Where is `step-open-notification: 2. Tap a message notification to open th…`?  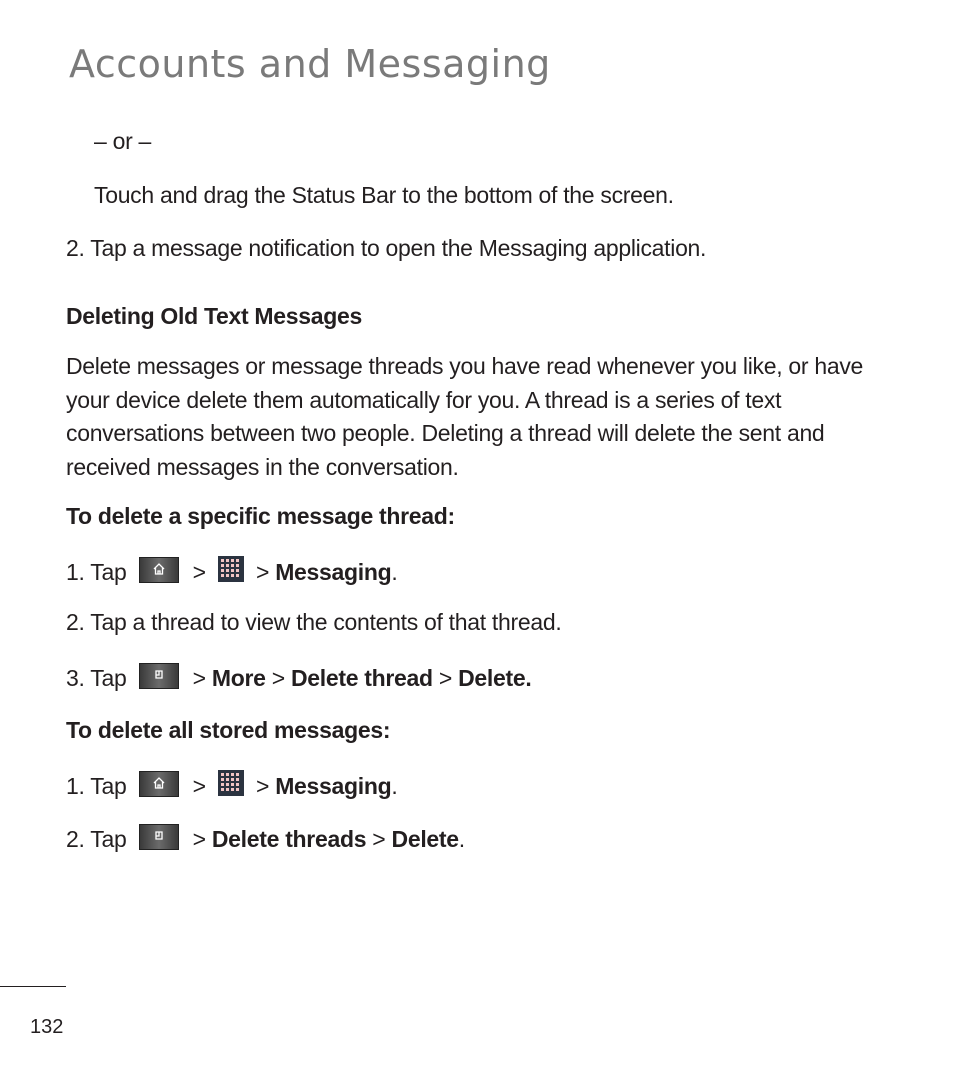
step-open-notification: 2. Tap a message notification to open th… is located at coordinates (386, 248).